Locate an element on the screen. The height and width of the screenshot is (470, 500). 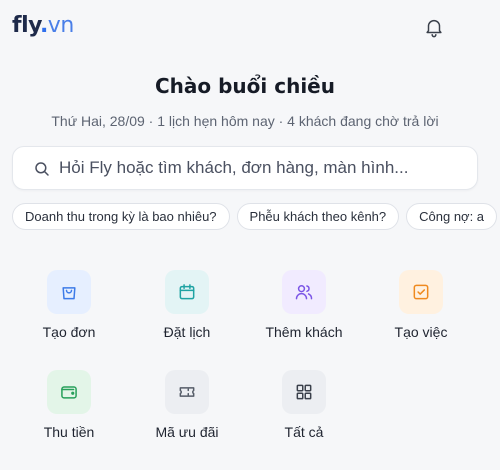
action-voucher: Mã ưu đãi is located at coordinates (187, 410).